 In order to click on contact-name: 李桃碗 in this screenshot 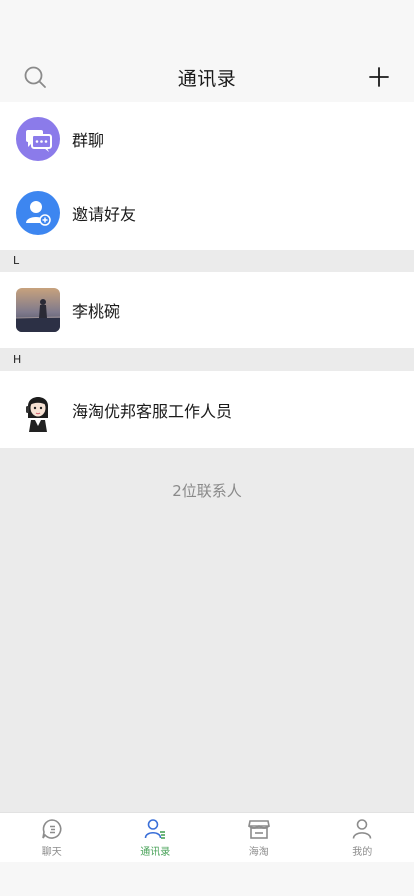, I will do `click(96, 311)`.